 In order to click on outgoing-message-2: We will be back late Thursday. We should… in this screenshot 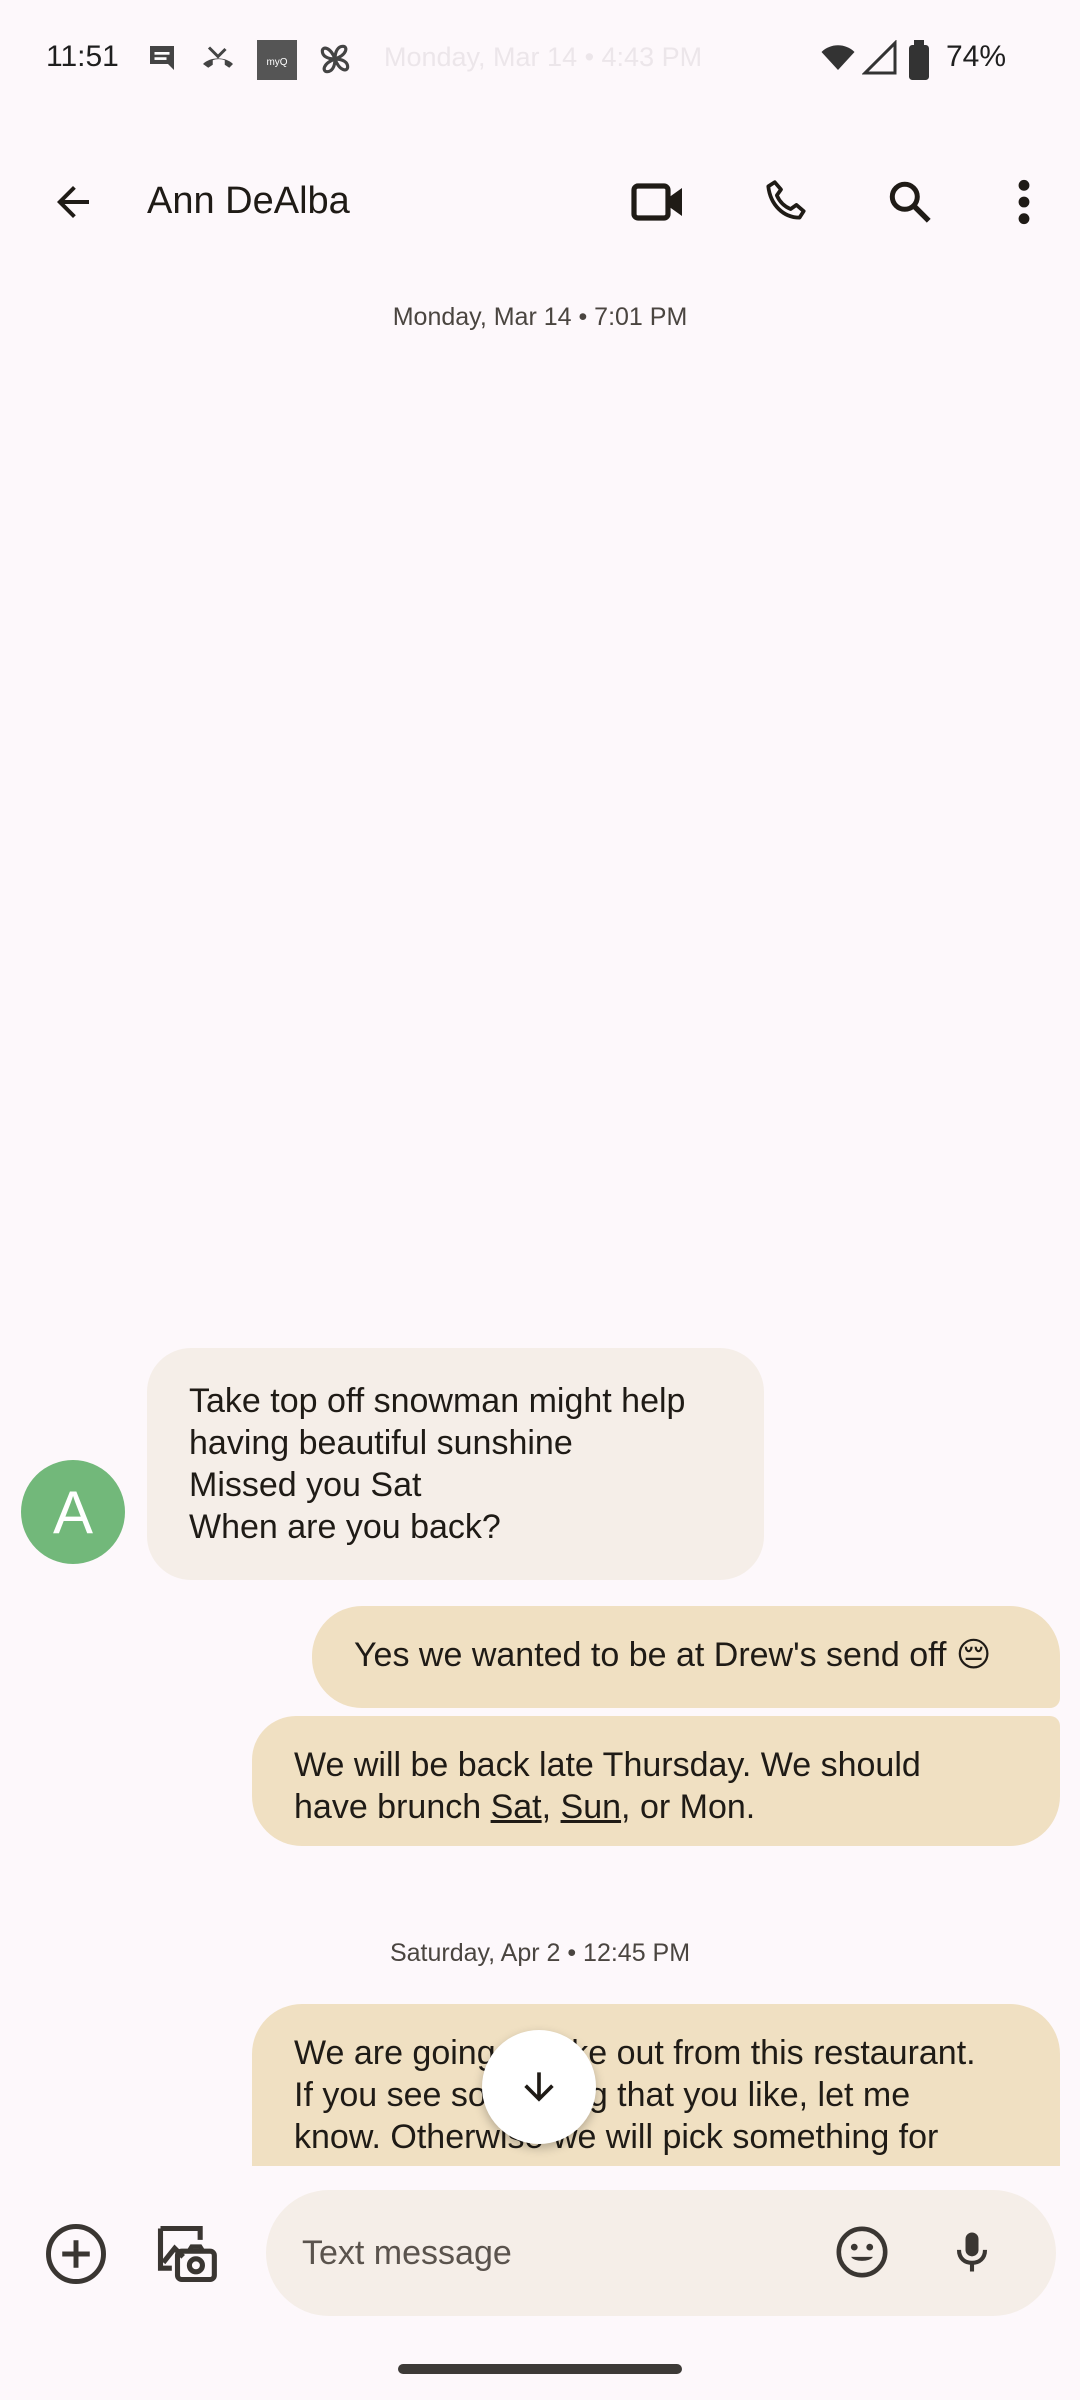, I will do `click(656, 1781)`.